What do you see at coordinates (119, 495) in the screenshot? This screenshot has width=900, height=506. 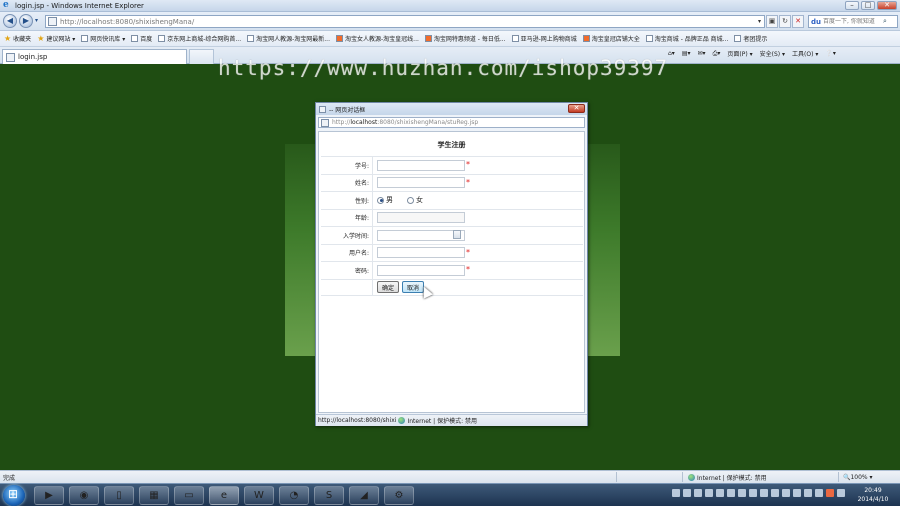 I see `document-icon: ▯` at bounding box center [119, 495].